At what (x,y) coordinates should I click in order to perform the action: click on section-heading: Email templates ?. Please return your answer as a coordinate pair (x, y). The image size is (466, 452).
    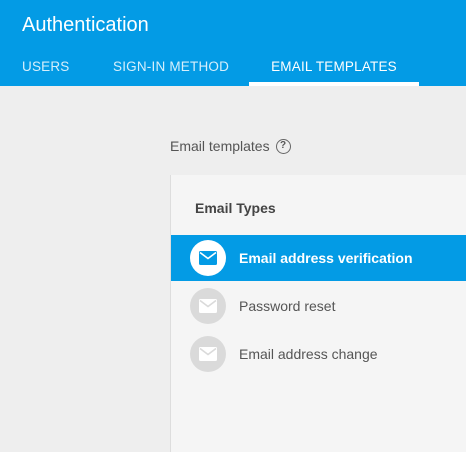
    Looking at the image, I should click on (230, 146).